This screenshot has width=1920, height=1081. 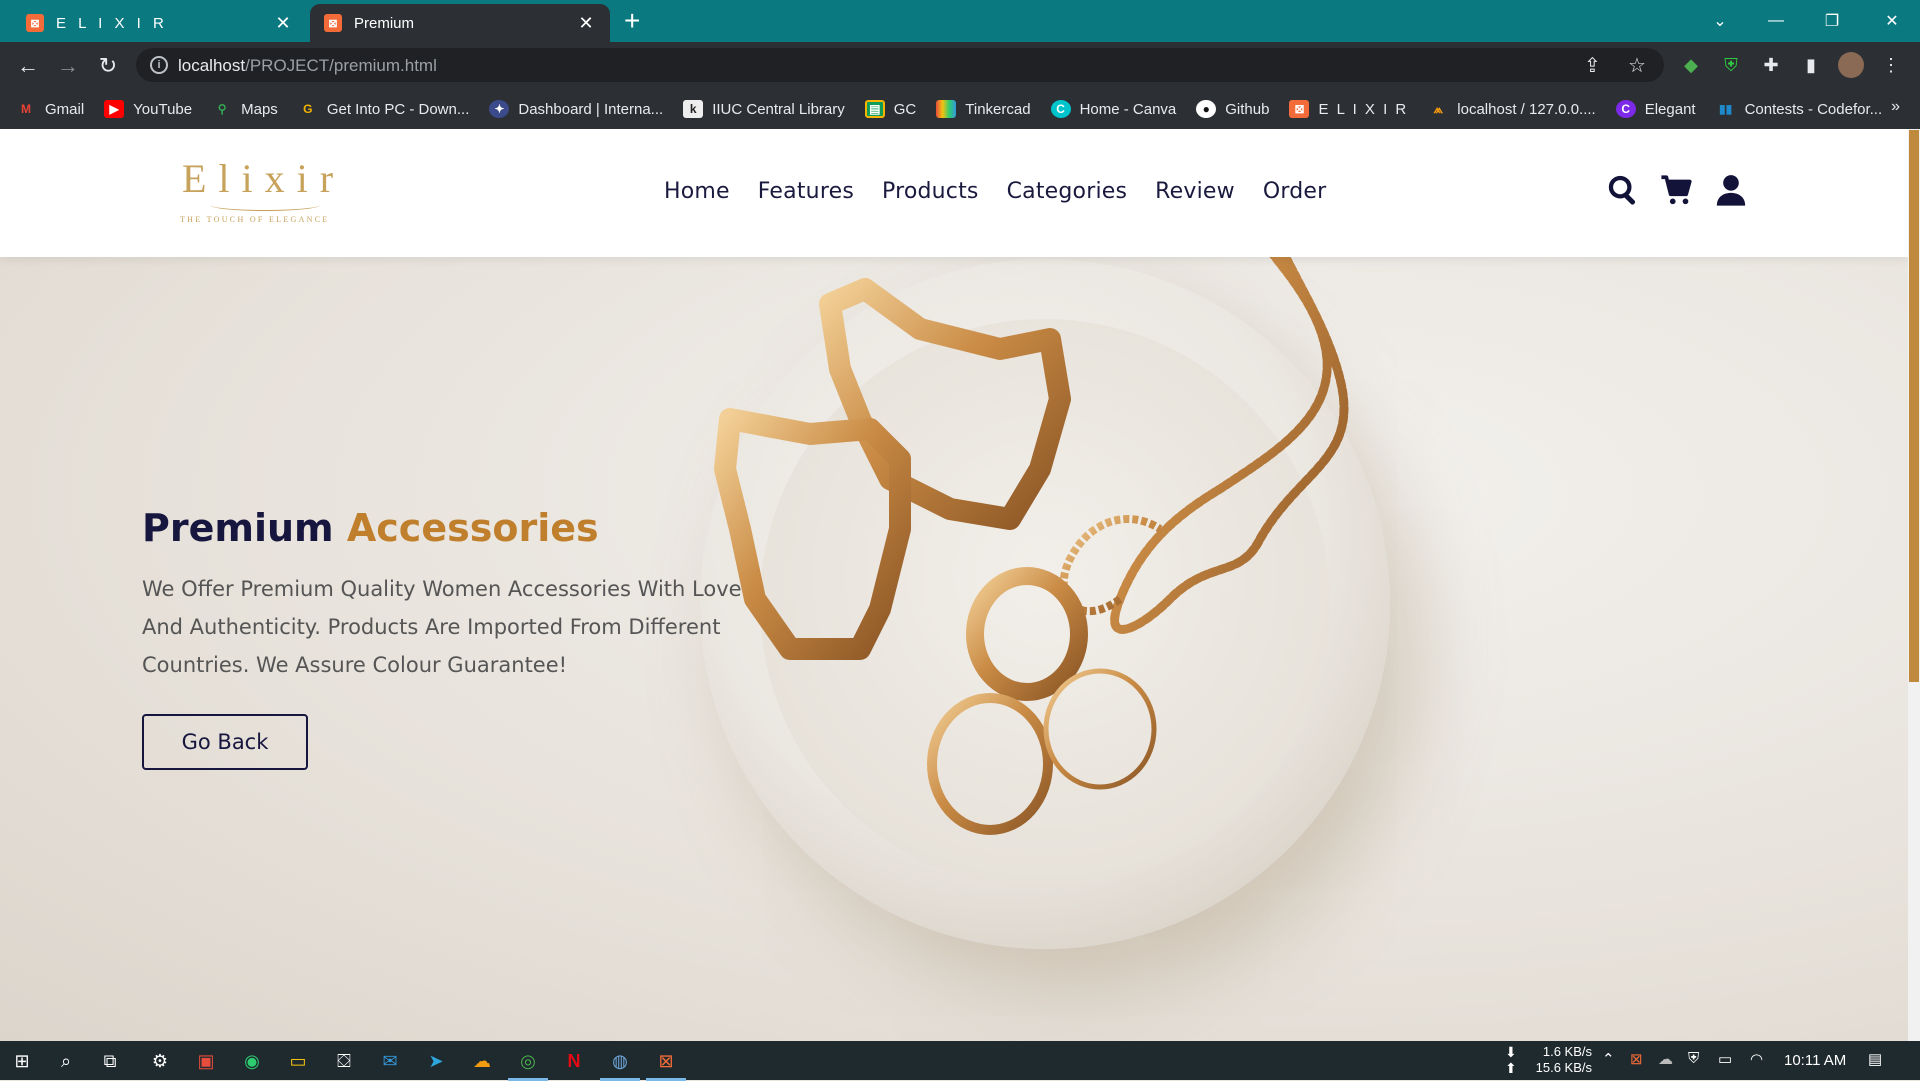 I want to click on telegram-icon: ➤, so click(x=436, y=1061).